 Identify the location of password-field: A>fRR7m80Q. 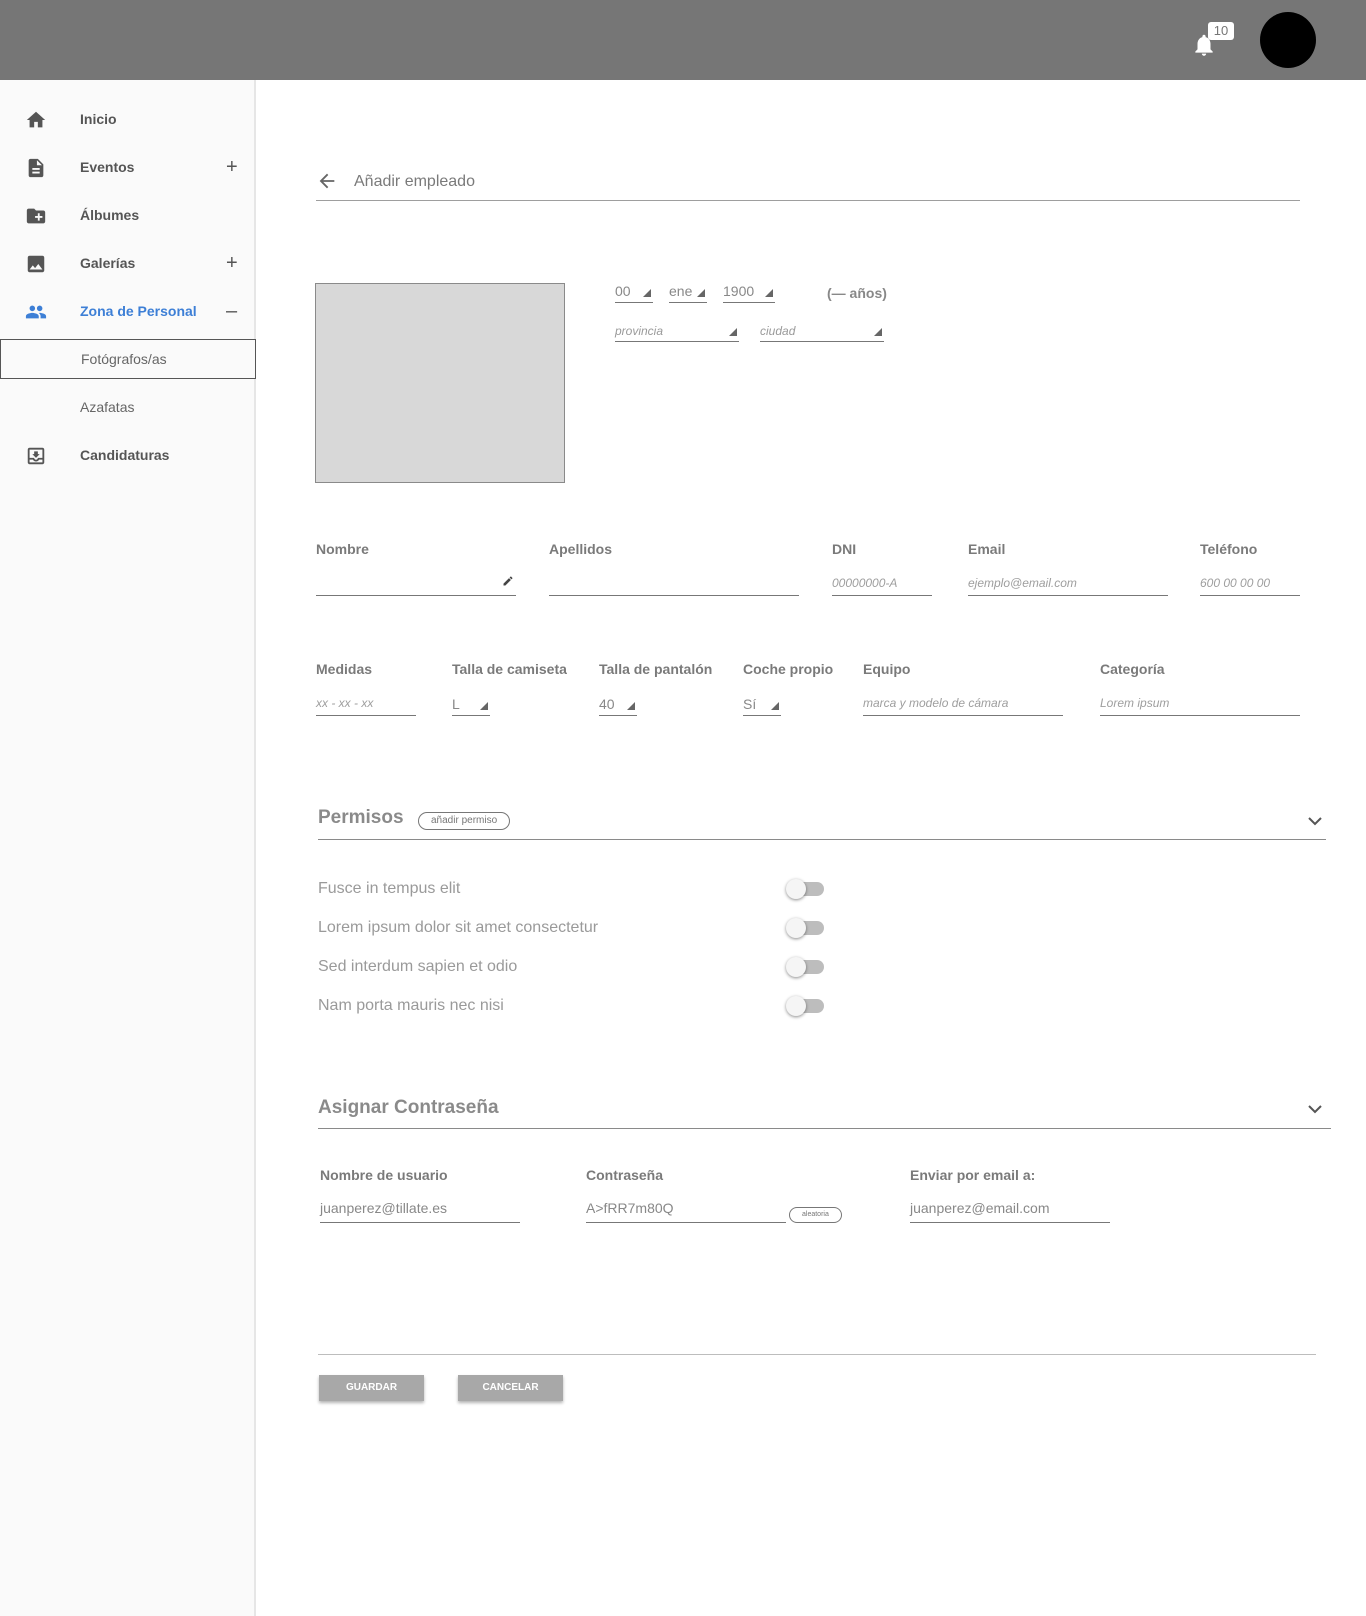
(686, 1209).